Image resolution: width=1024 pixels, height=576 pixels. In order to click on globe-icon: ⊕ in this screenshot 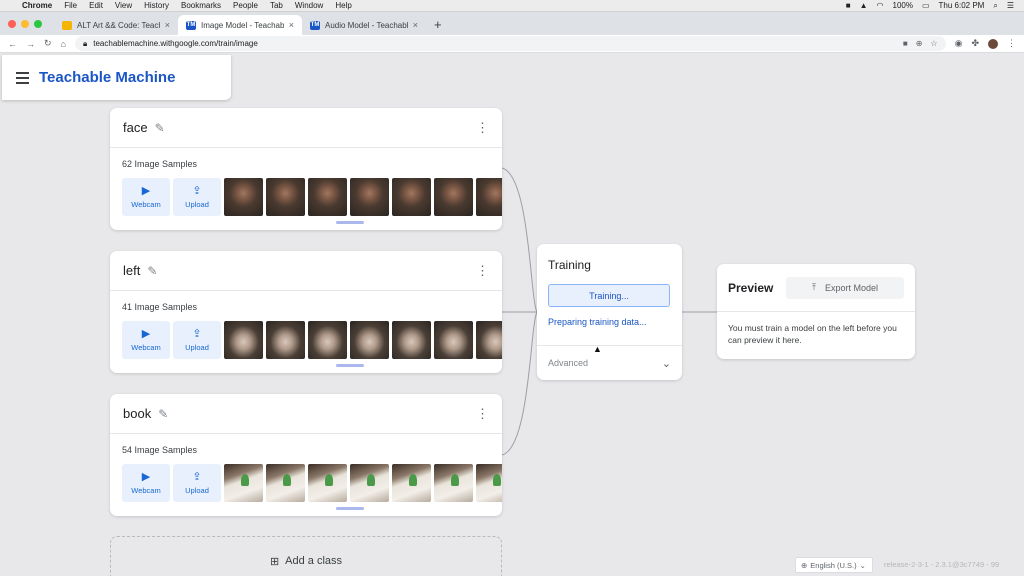, I will do `click(804, 565)`.